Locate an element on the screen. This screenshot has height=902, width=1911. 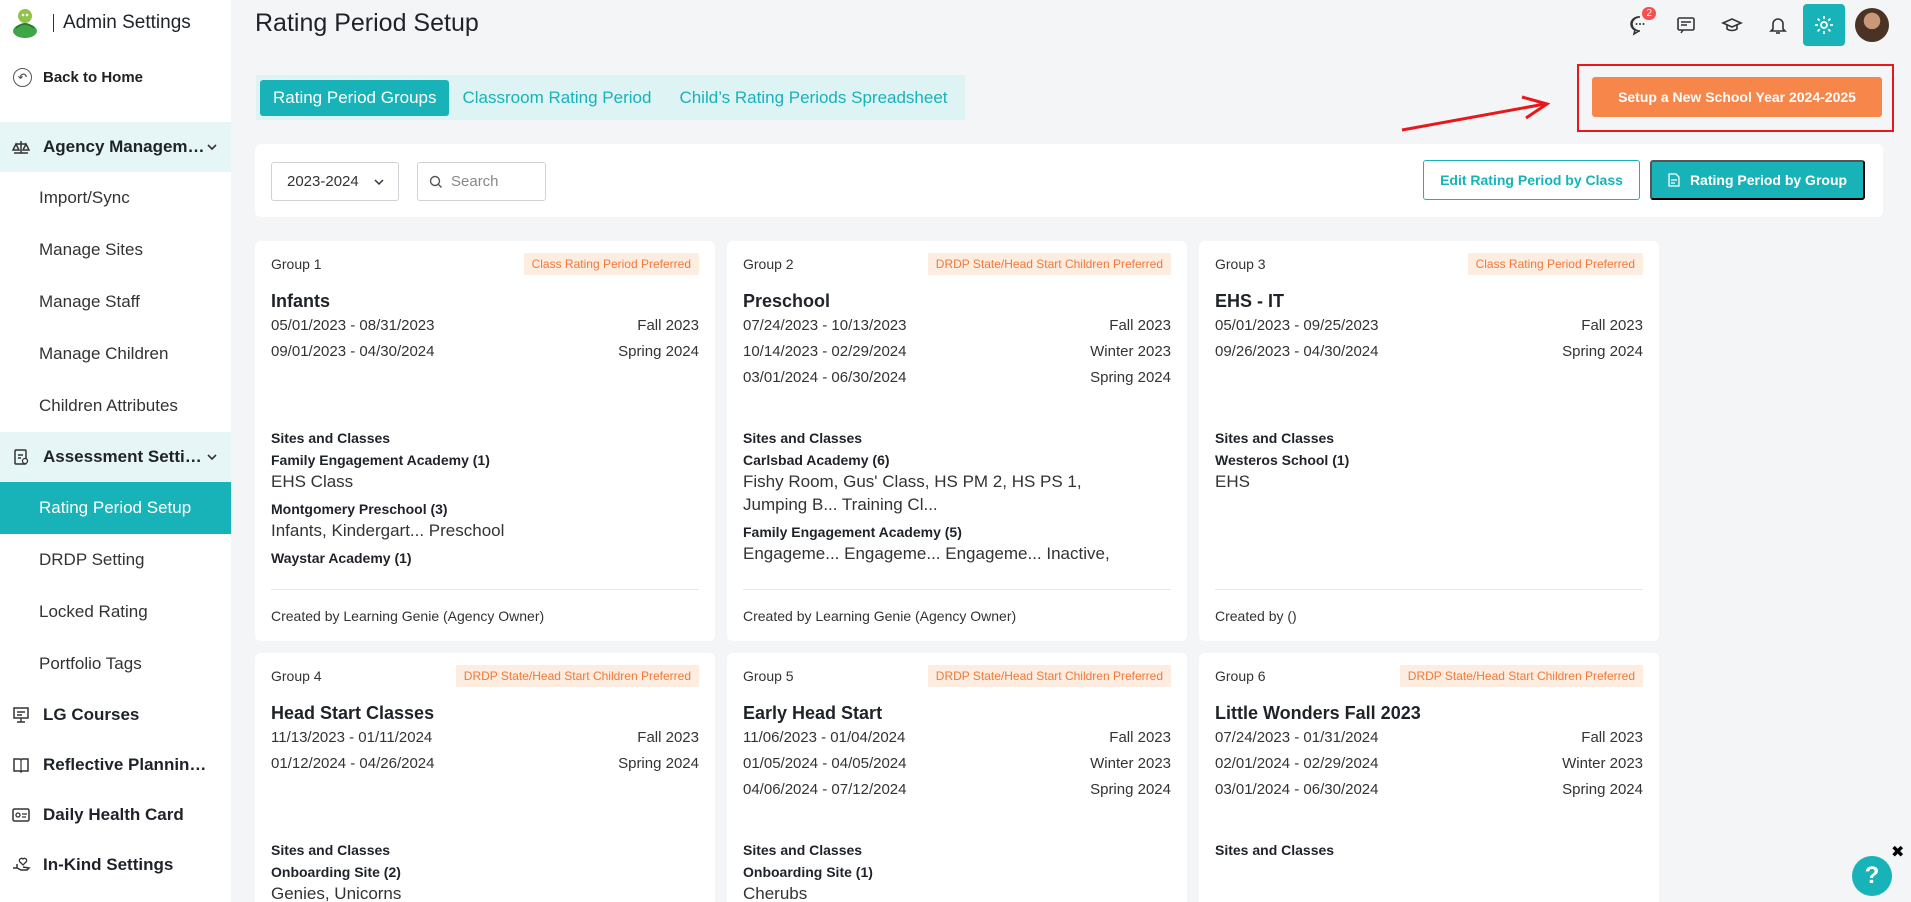
notes-button is located at coordinates (1686, 25).